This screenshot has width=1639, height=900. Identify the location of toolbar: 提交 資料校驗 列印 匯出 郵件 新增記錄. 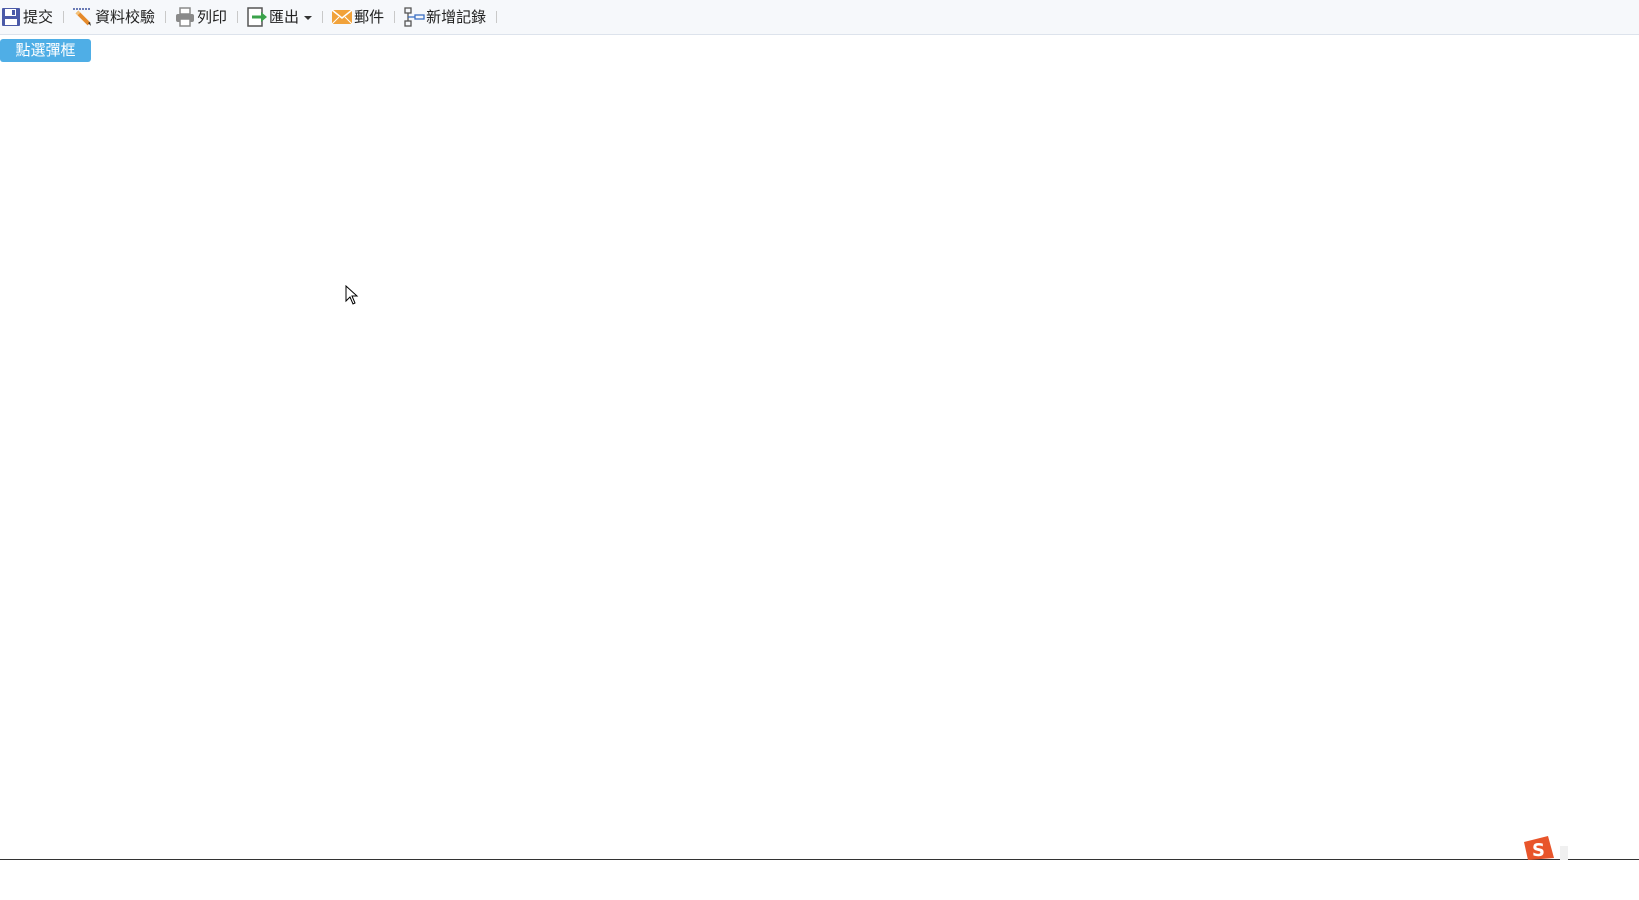
(819, 17).